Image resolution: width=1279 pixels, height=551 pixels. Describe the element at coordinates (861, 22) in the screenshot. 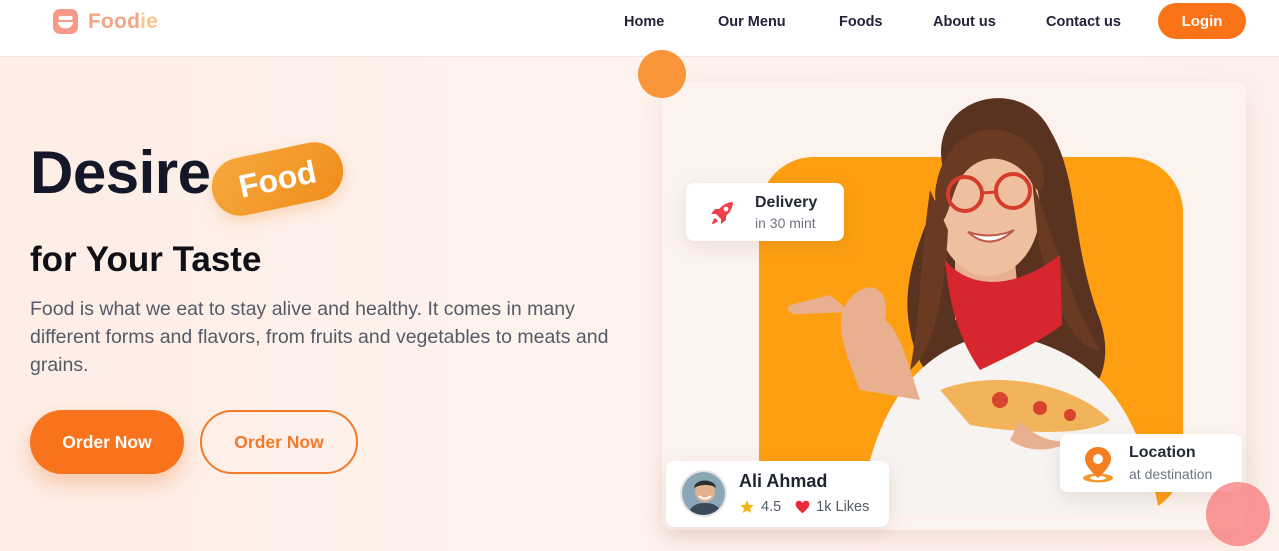

I see `nav-foods: Foods` at that location.